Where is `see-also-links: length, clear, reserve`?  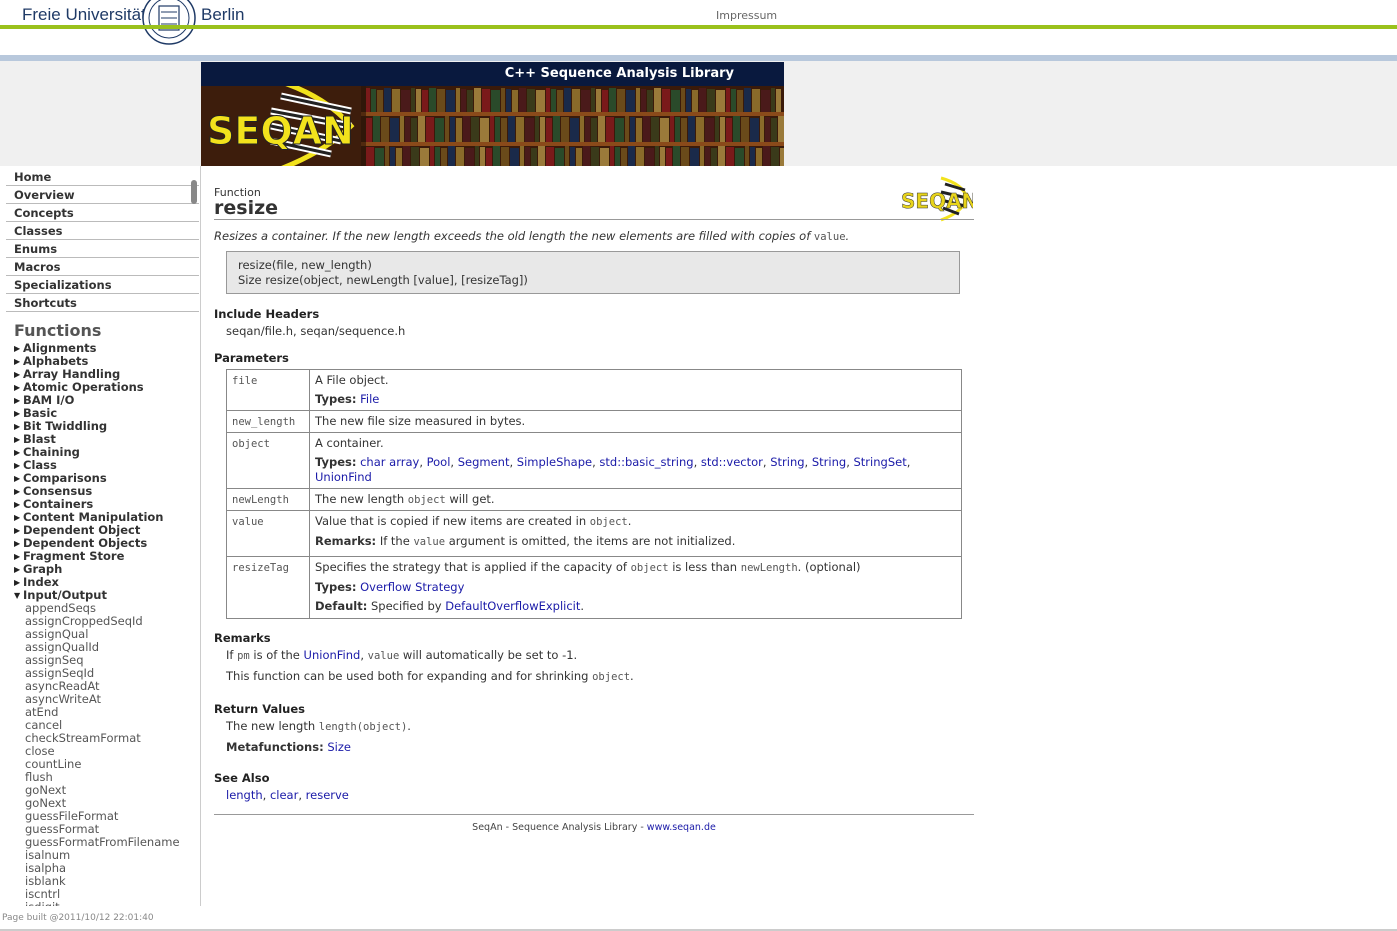
see-also-links: length, clear, reserve is located at coordinates (287, 795).